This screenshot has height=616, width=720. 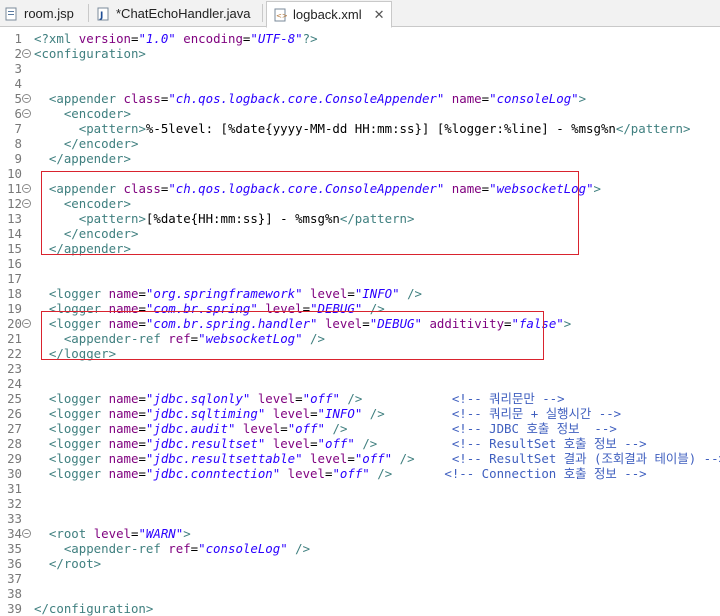 What do you see at coordinates (18, 143) in the screenshot?
I see `line-number: 8` at bounding box center [18, 143].